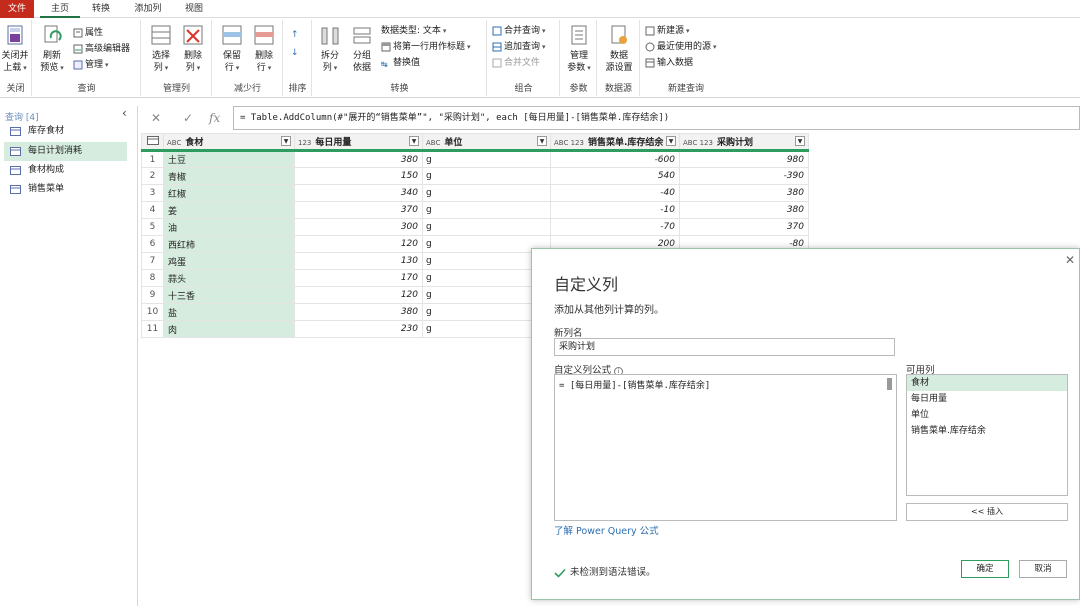 The height and width of the screenshot is (606, 1080). What do you see at coordinates (987, 399) in the screenshot?
I see `available-column-item: 每日用量` at bounding box center [987, 399].